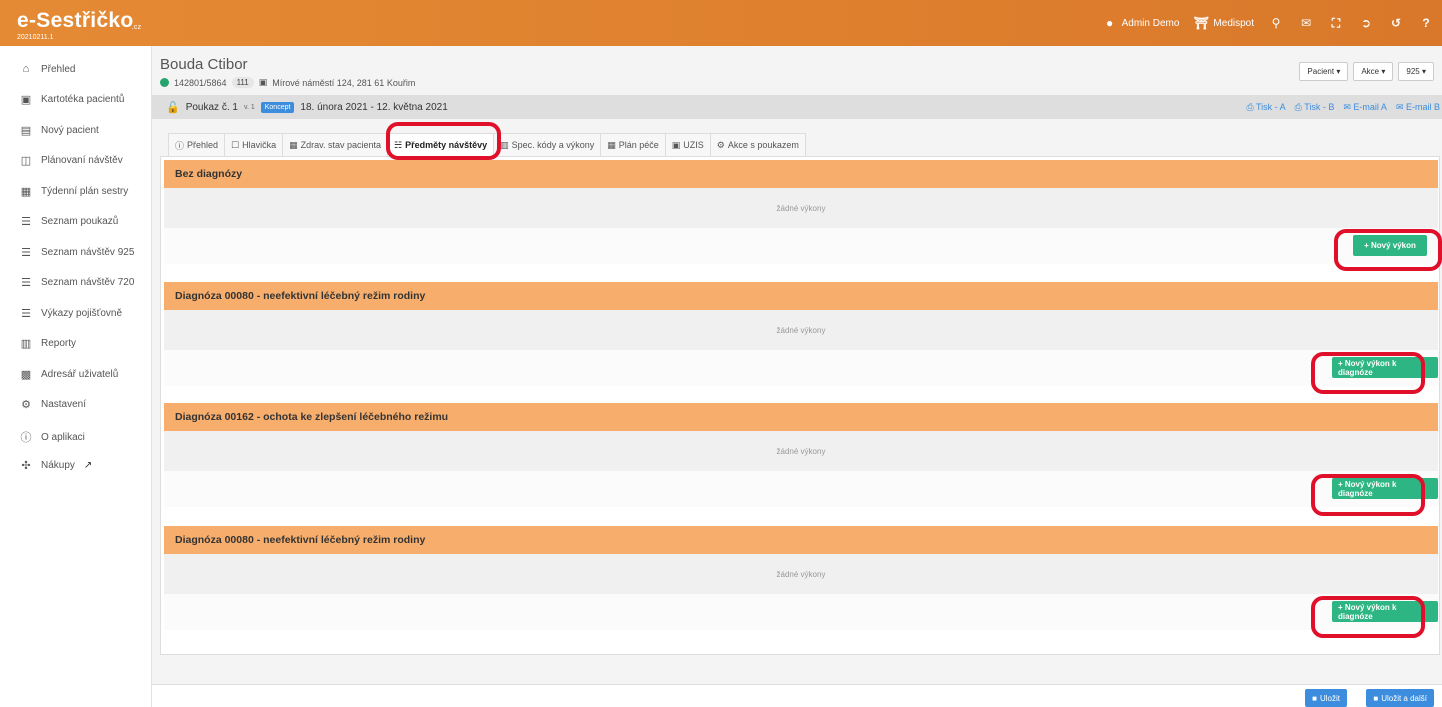 The image size is (1442, 707). I want to click on sidebar-item-nakupy: ✣ Nákupy ↗, so click(56, 465).